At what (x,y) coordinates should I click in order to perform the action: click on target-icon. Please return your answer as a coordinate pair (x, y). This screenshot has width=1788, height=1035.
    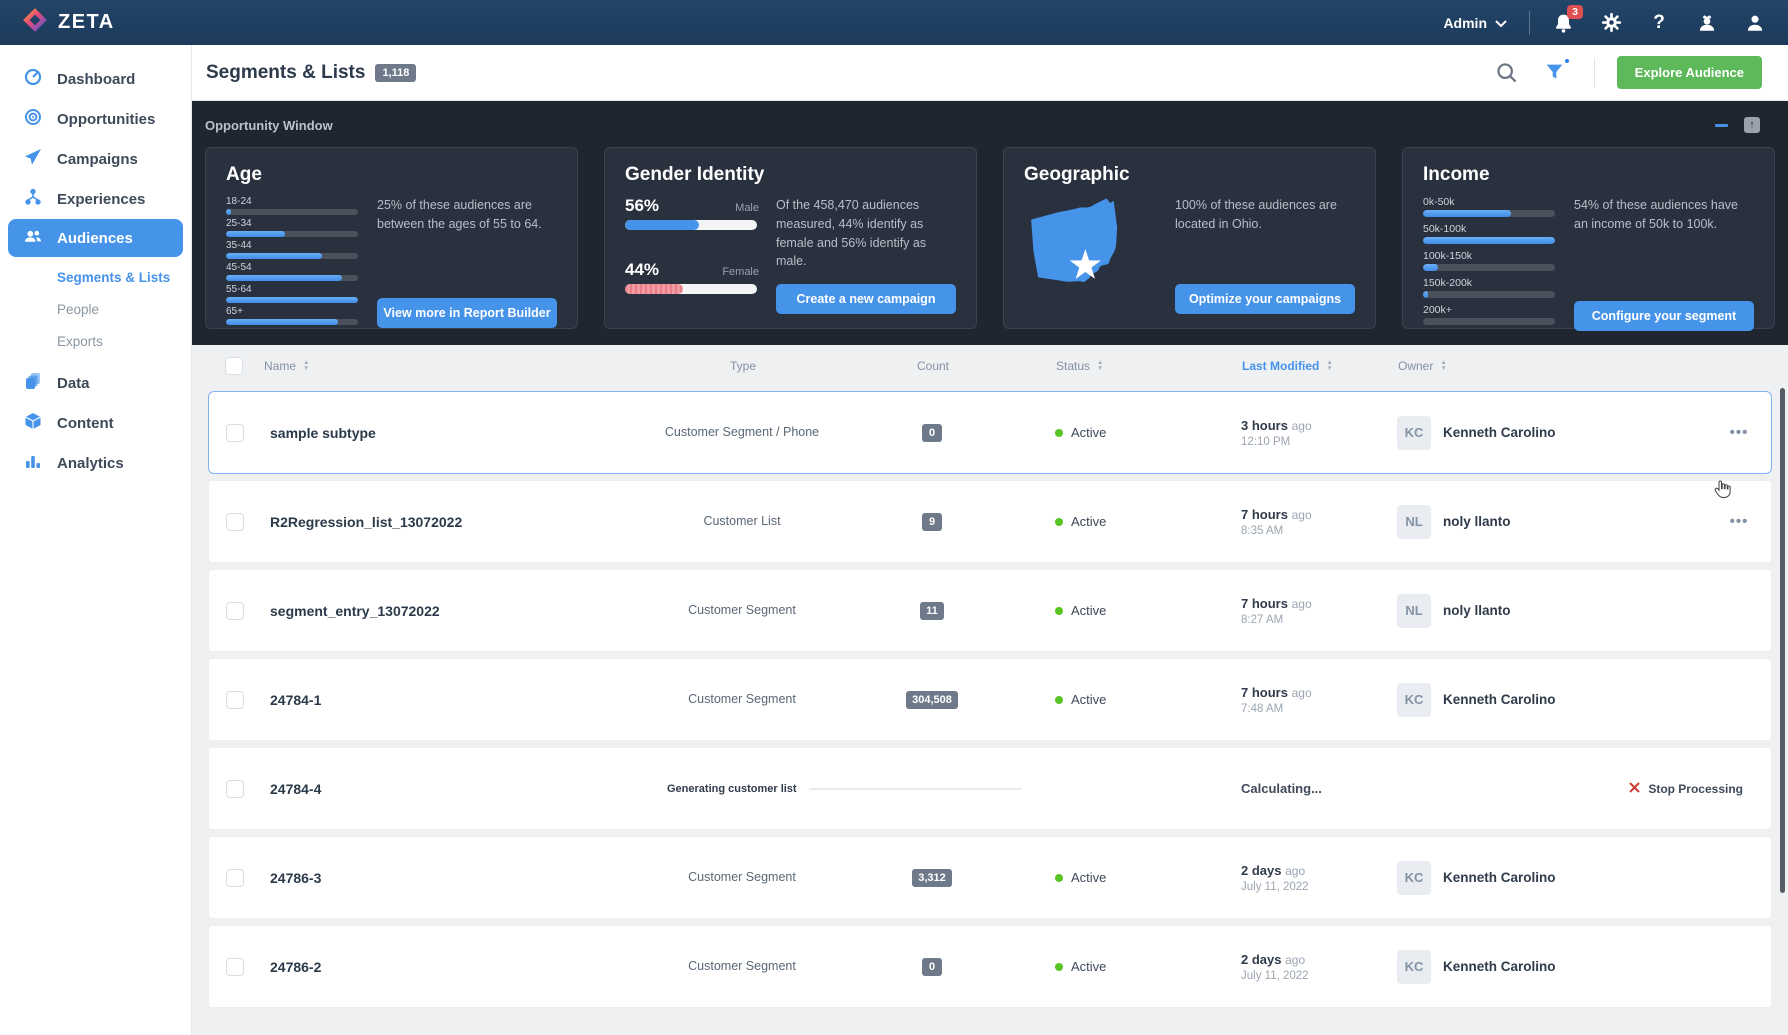
    Looking at the image, I should click on (33, 119).